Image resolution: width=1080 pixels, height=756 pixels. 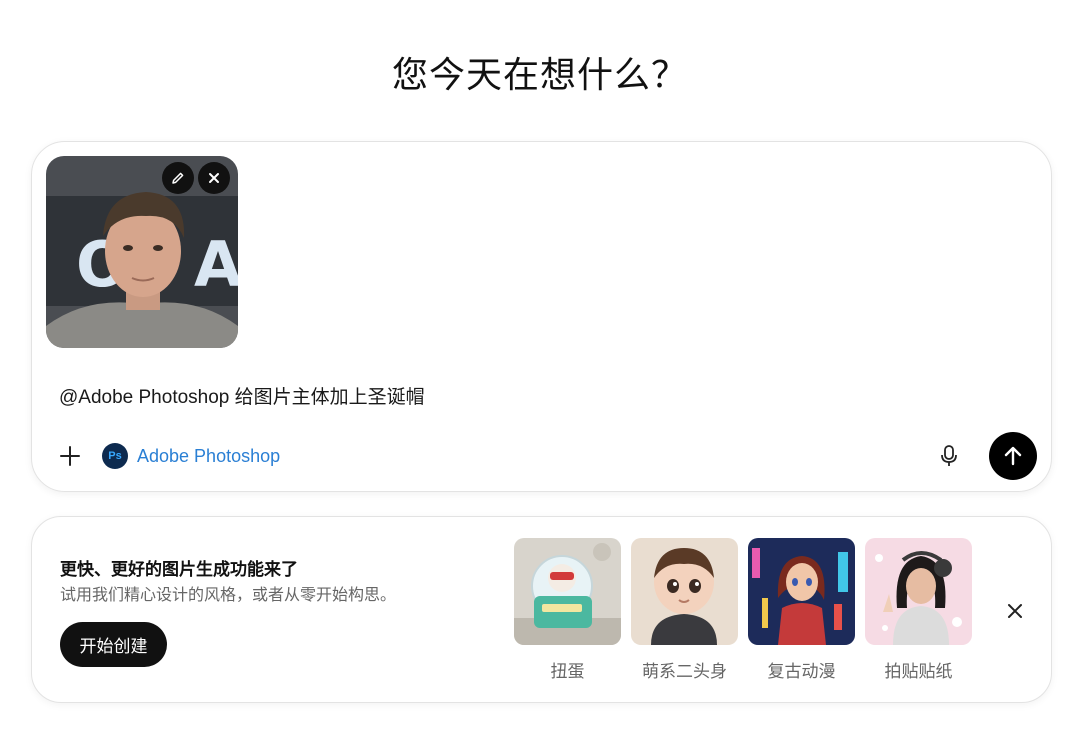 I want to click on voice-input-button, so click(x=949, y=456).